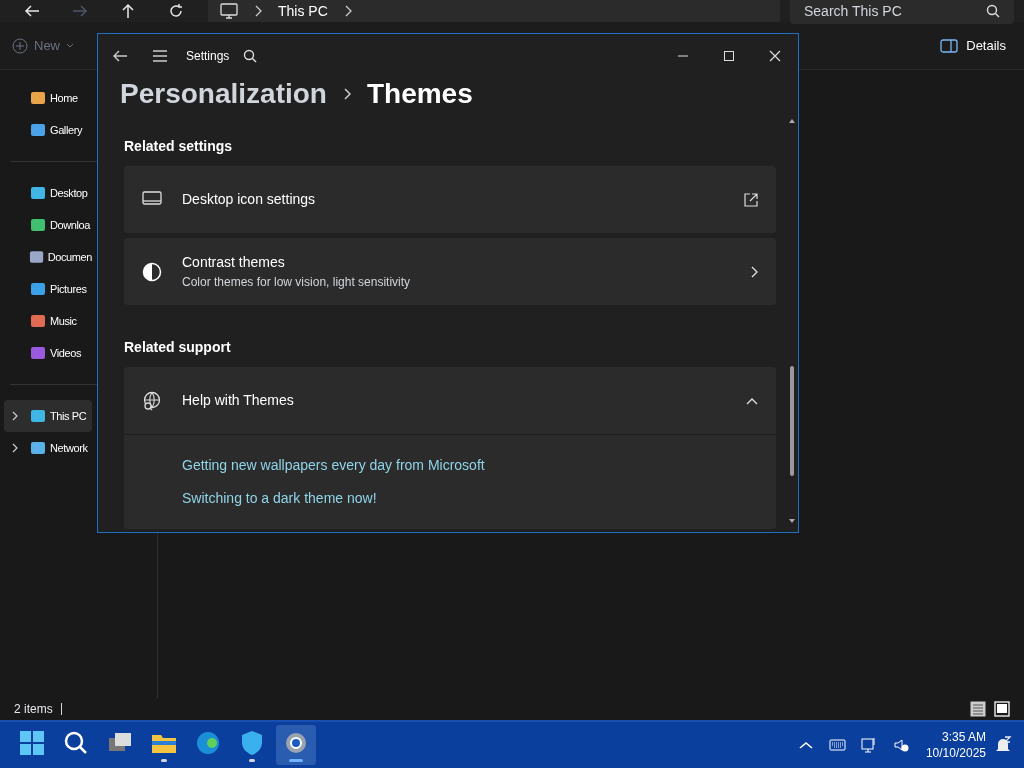 The image size is (1024, 768). I want to click on sidebar-item: Downloa, so click(48, 225).